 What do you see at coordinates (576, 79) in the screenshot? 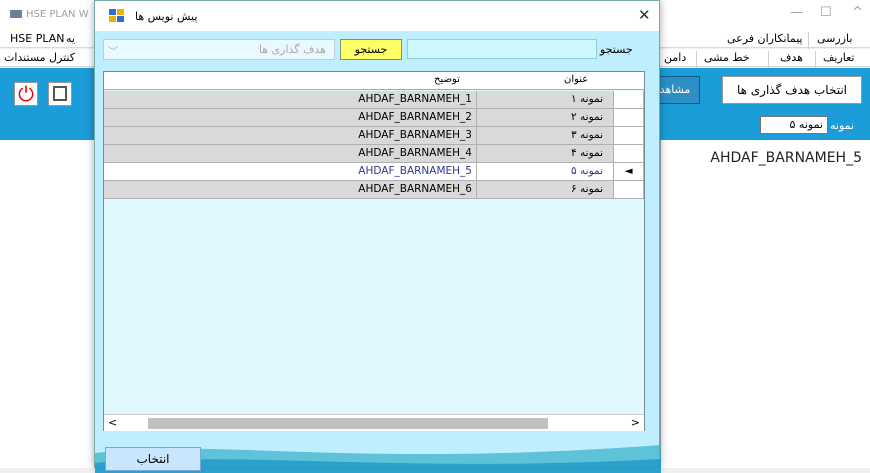
I see `column-header-title: عنوان` at bounding box center [576, 79].